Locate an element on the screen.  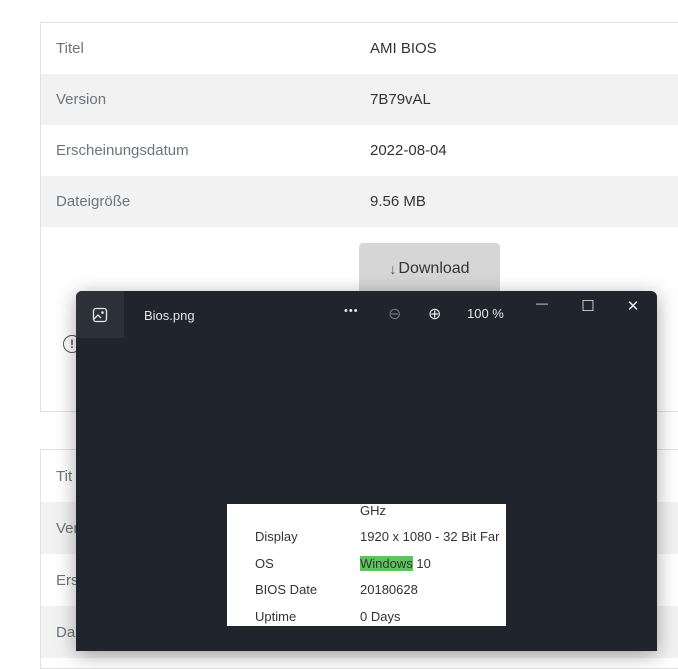
details-row-version: Version 7B79vAL is located at coordinates (359, 99).